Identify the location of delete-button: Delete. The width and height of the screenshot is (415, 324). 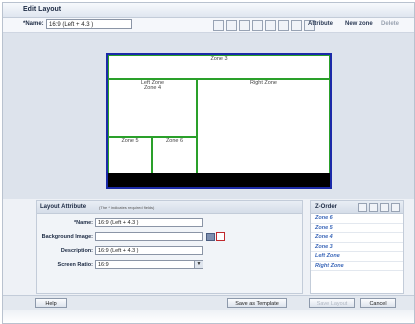
(390, 24).